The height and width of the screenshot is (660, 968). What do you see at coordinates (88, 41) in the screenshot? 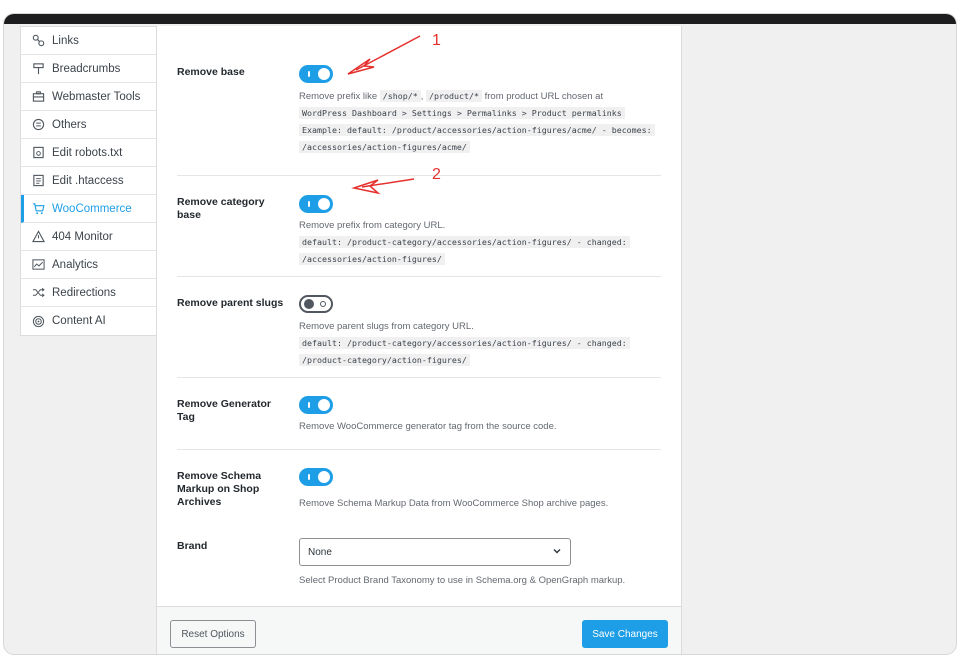
I see `sidebar-item-links: Links` at bounding box center [88, 41].